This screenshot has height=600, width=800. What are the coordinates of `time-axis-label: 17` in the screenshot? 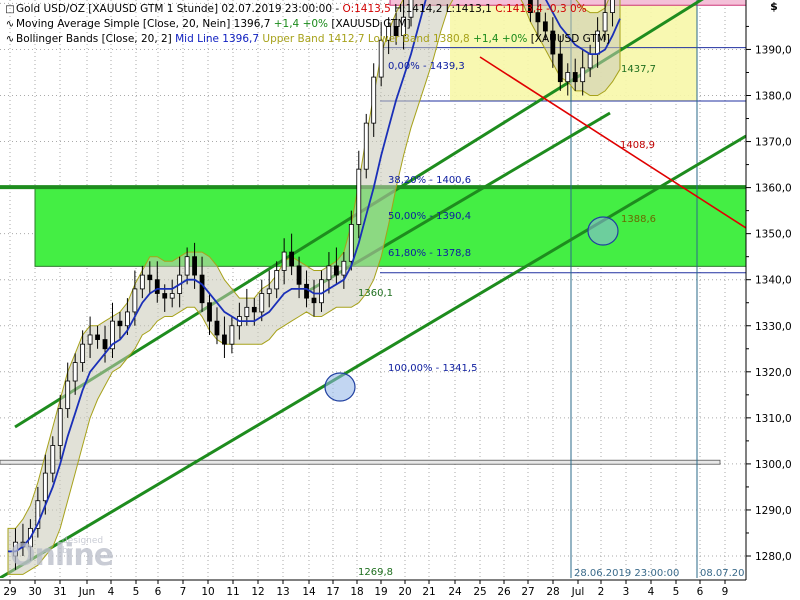 It's located at (332, 592).